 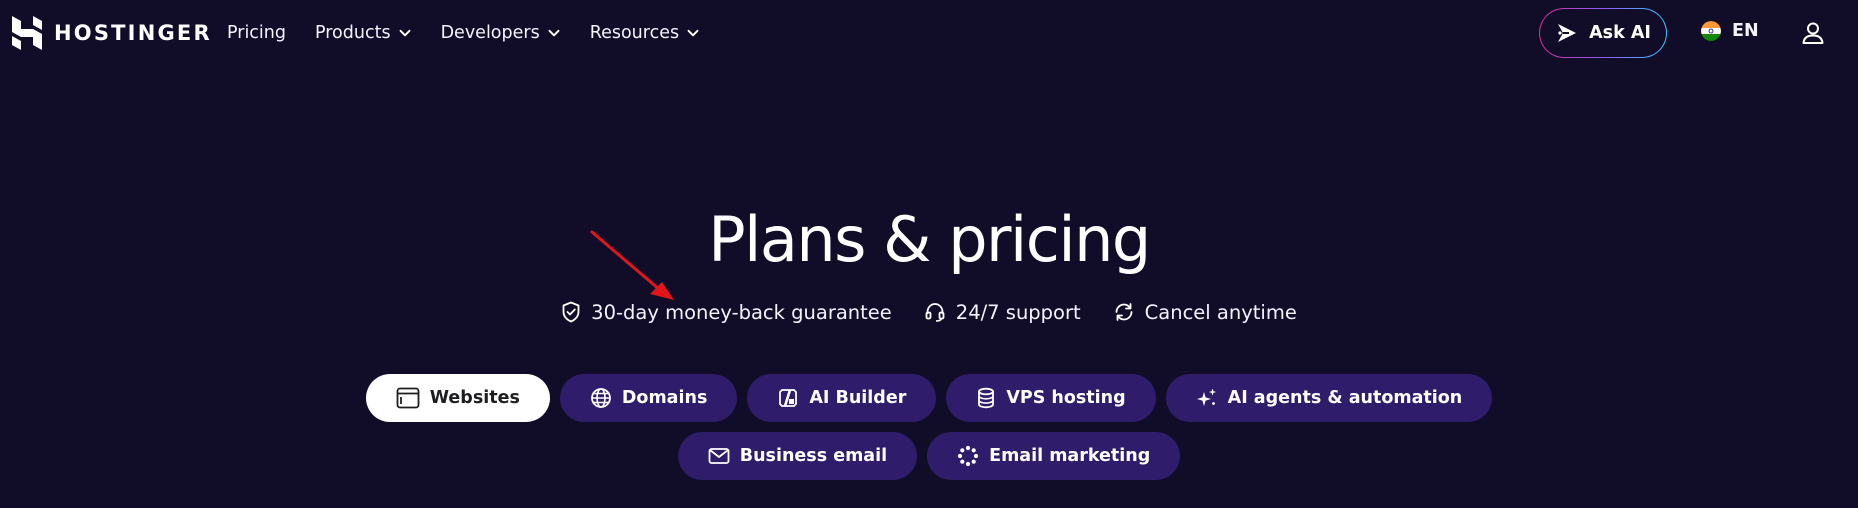 What do you see at coordinates (474, 398) in the screenshot?
I see `tab-label: Websites` at bounding box center [474, 398].